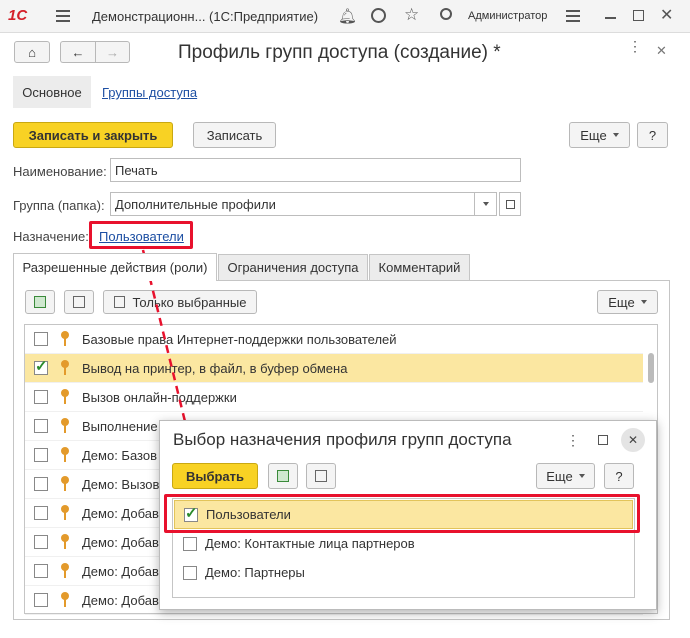 This screenshot has height=638, width=690. What do you see at coordinates (342, 439) in the screenshot?
I see `dialog-title: Выбор назначения профиля групп доступа` at bounding box center [342, 439].